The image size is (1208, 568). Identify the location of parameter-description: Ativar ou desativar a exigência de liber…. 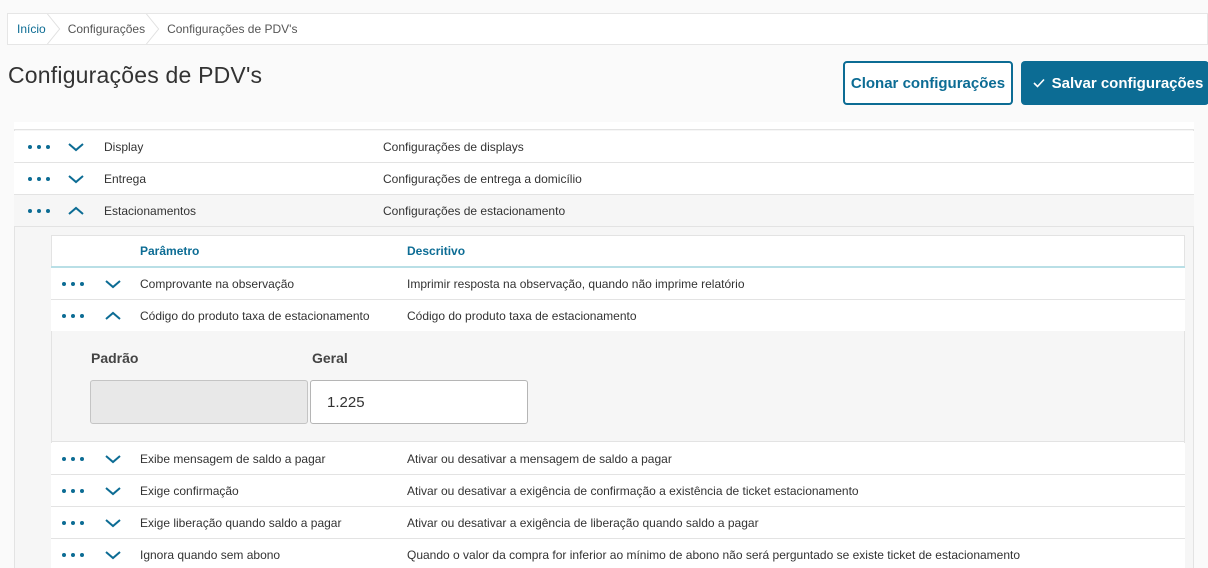
(583, 522).